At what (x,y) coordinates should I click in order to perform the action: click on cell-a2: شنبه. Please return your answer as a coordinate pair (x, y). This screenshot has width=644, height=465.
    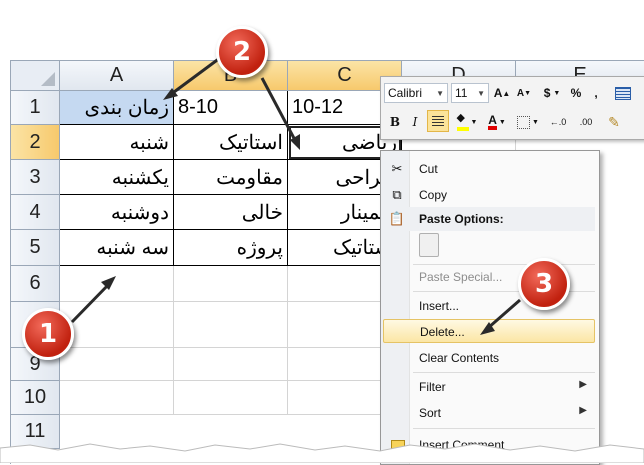
    Looking at the image, I should click on (117, 142).